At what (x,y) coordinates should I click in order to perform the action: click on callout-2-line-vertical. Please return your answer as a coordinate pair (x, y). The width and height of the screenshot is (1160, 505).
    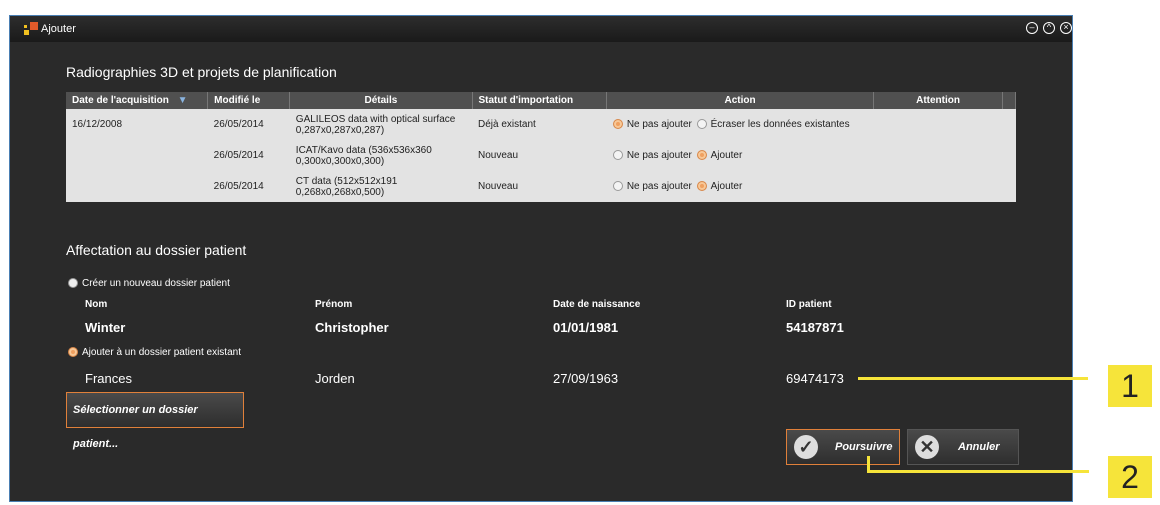
    Looking at the image, I should click on (868, 463).